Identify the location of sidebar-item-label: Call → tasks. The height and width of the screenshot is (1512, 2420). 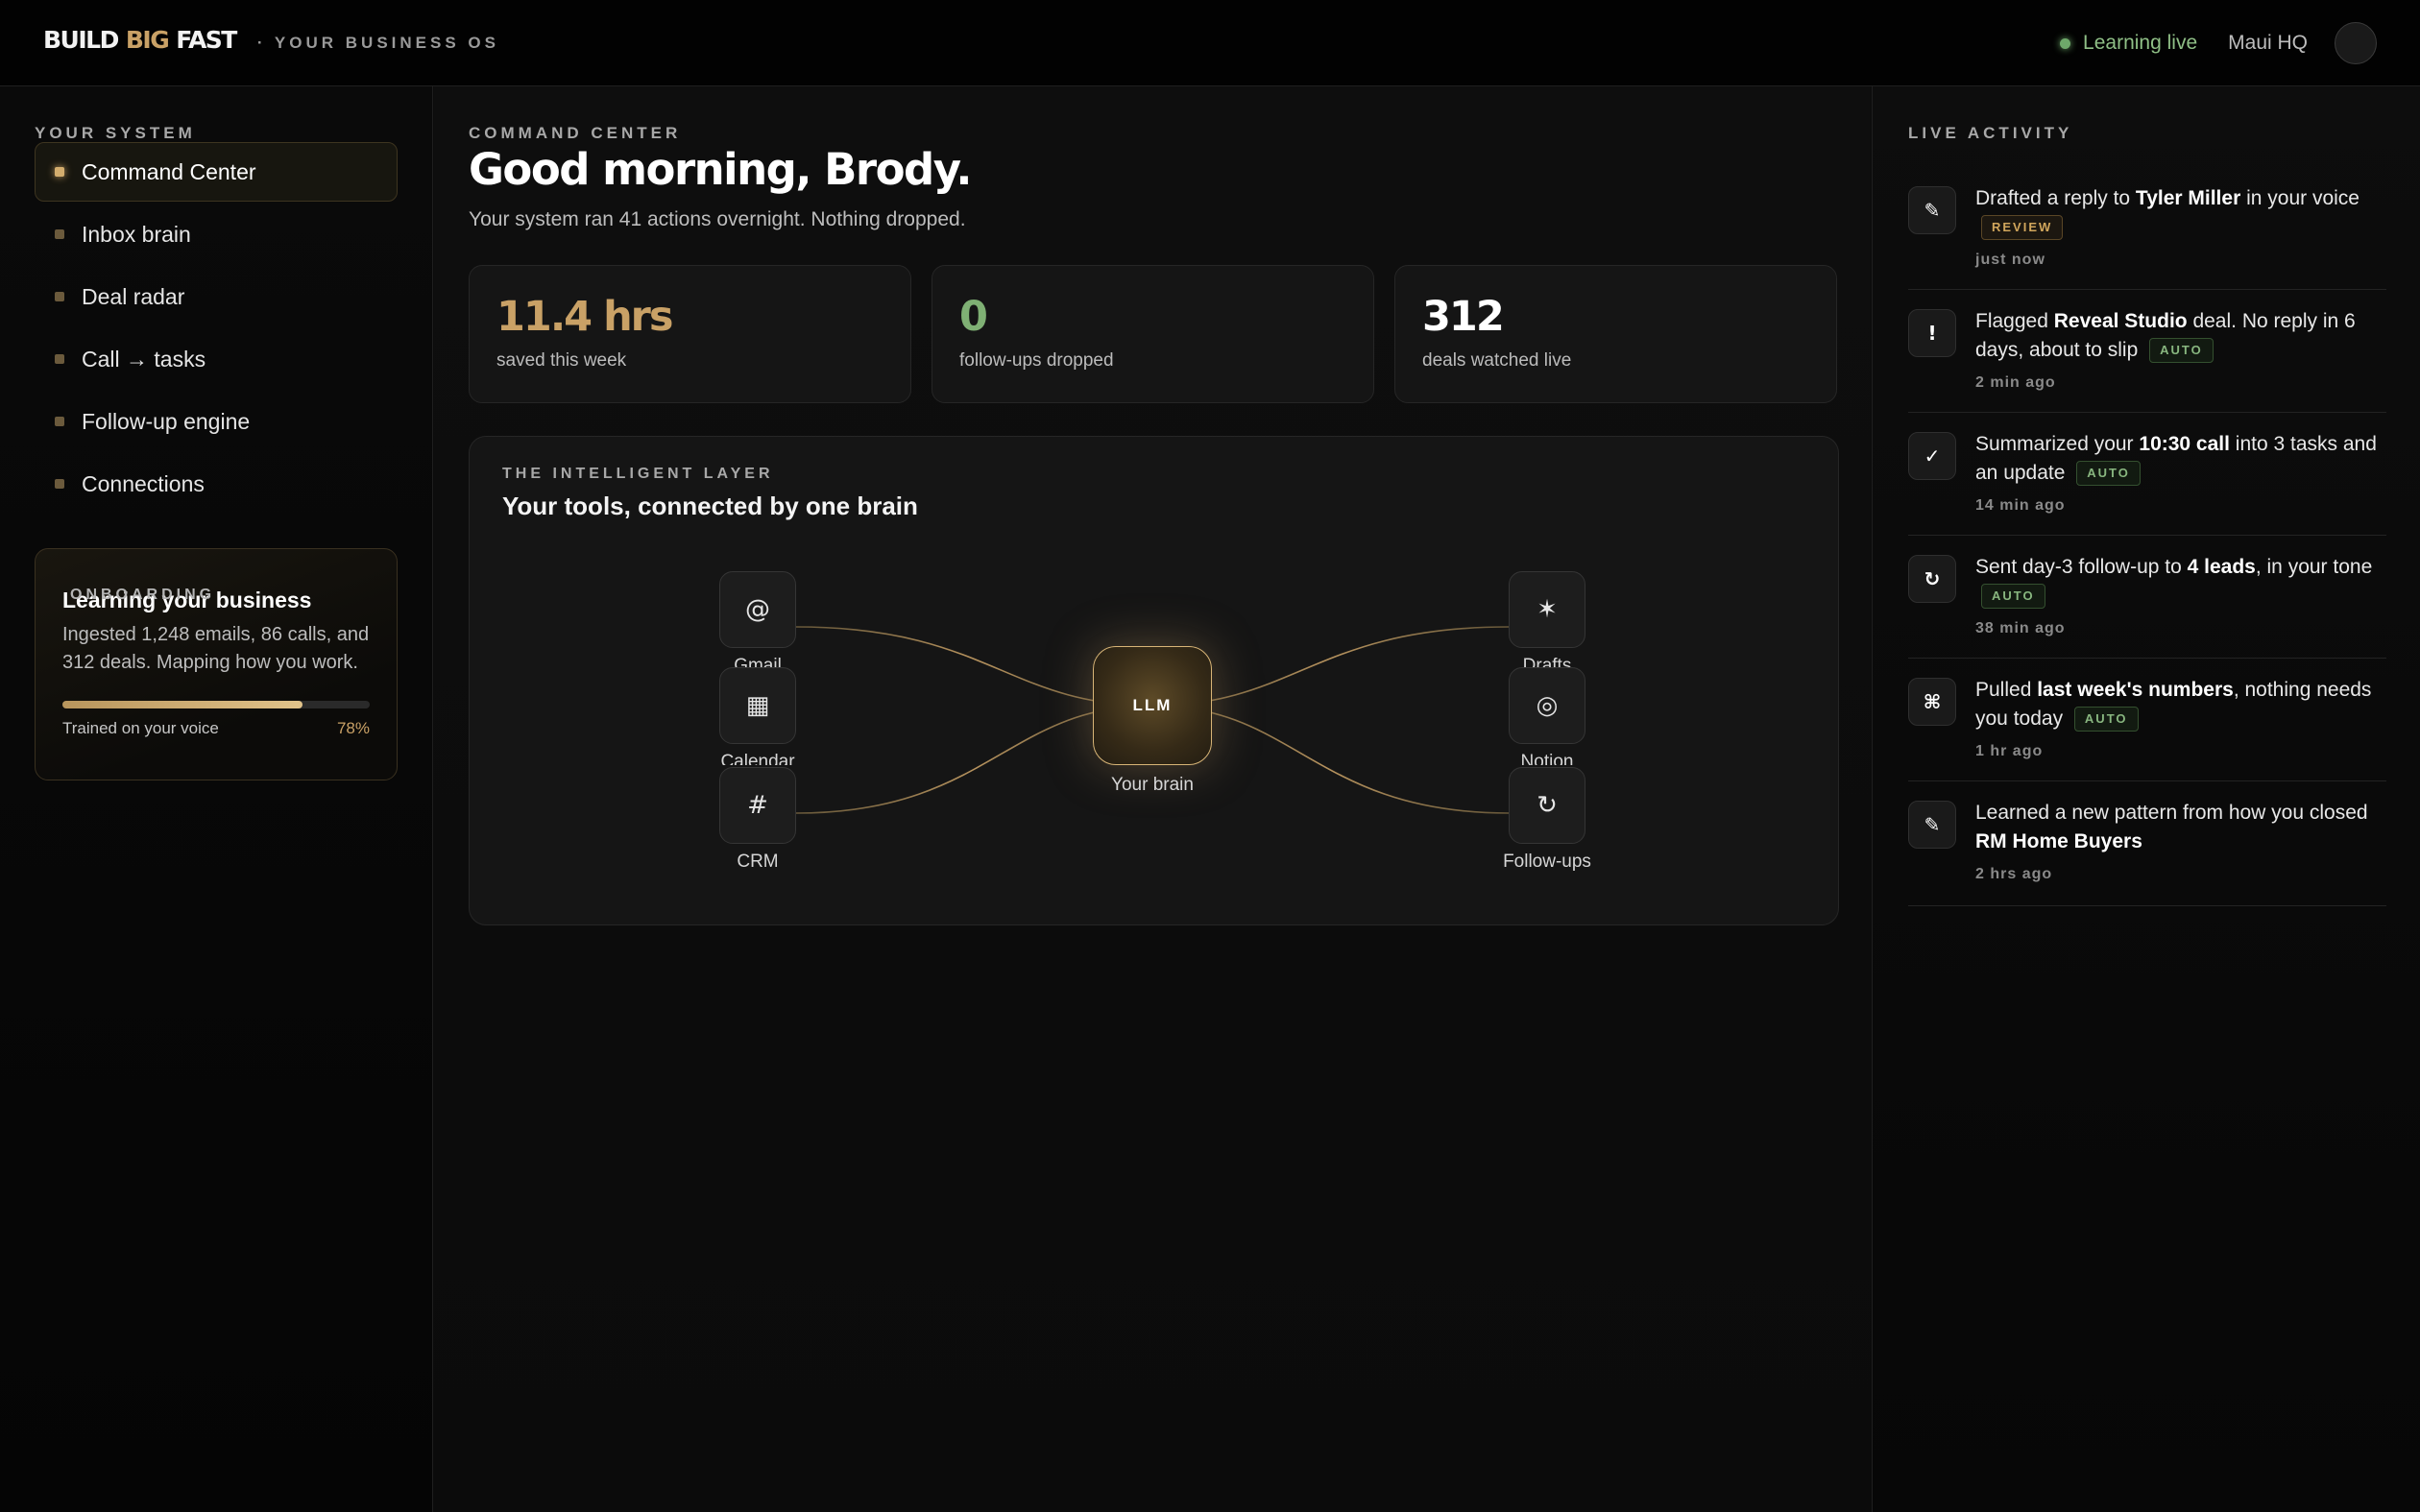
(144, 359).